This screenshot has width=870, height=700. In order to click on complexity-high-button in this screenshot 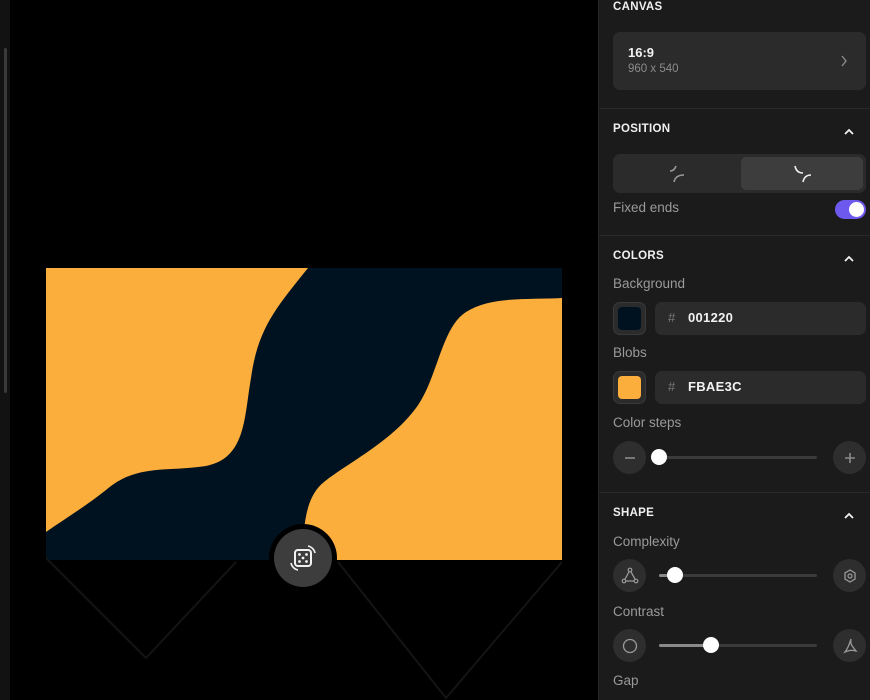, I will do `click(849, 575)`.